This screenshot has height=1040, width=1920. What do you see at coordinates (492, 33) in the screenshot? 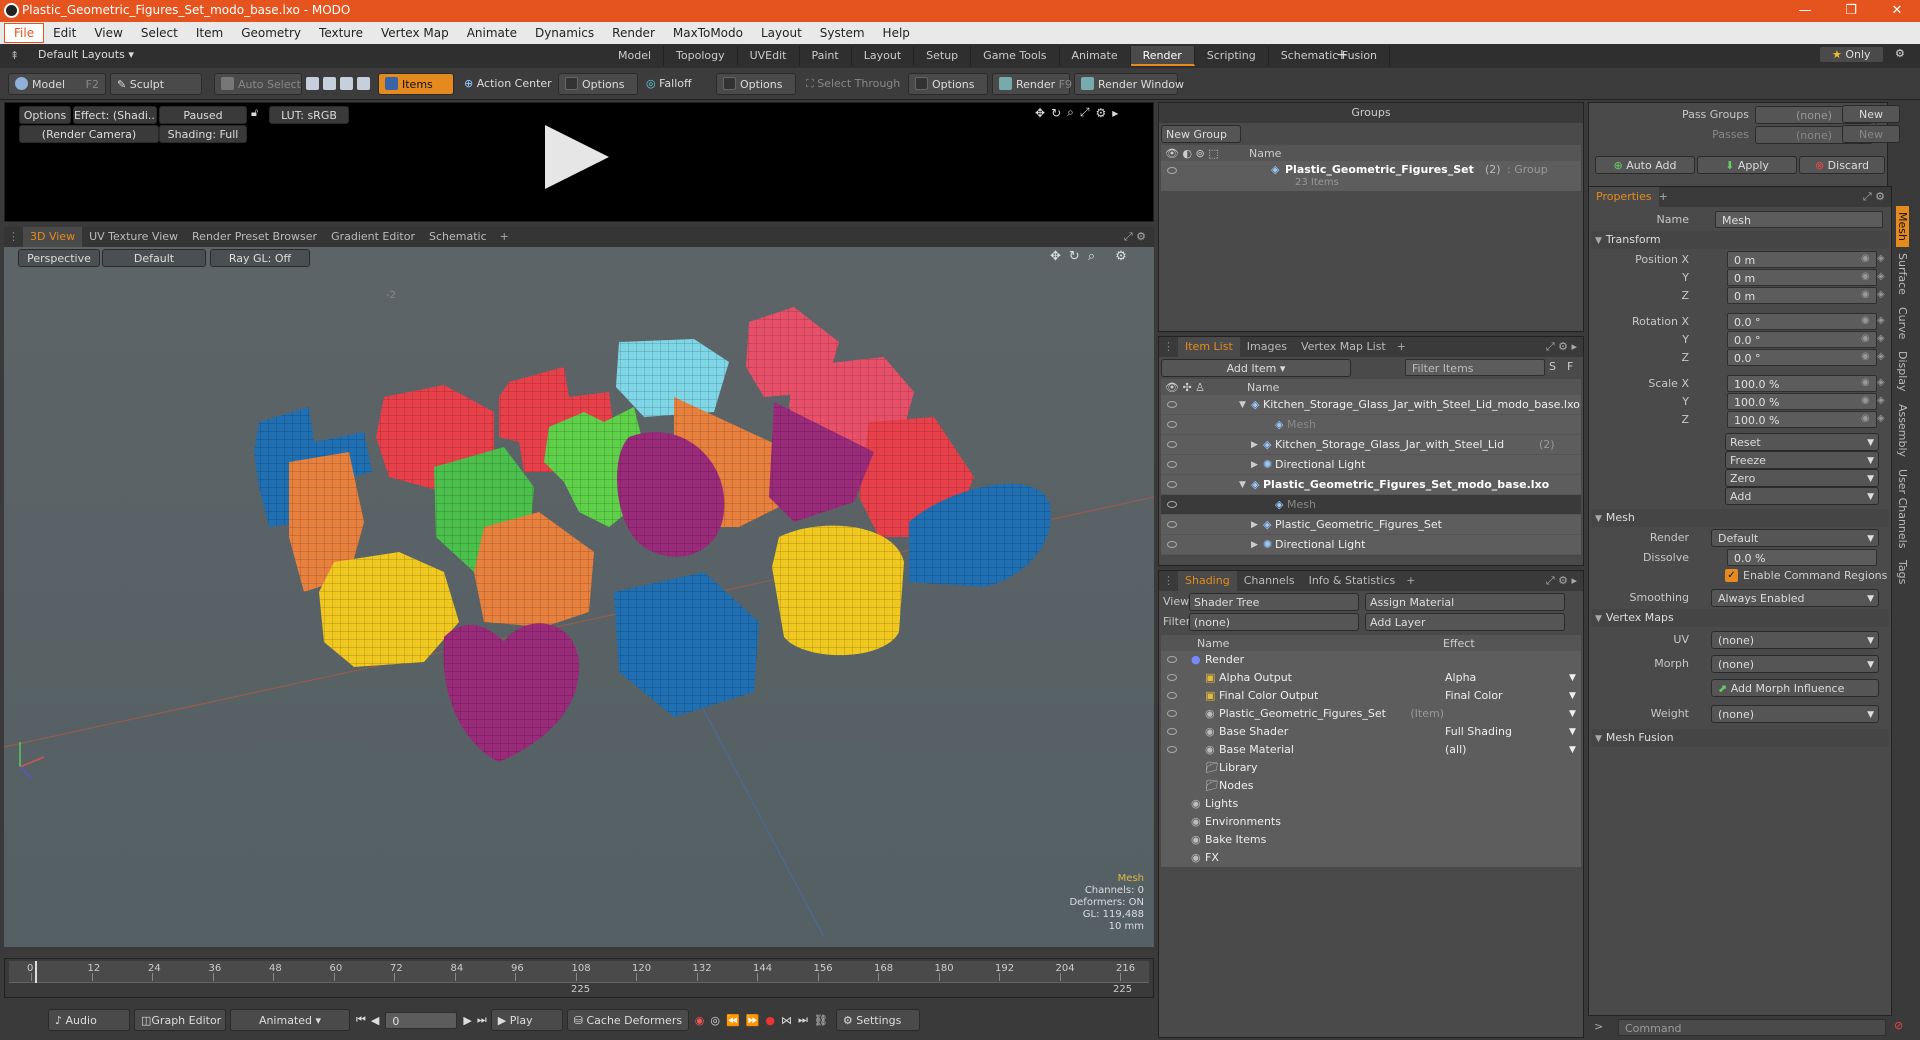
I see `menu-animate: Animate` at bounding box center [492, 33].